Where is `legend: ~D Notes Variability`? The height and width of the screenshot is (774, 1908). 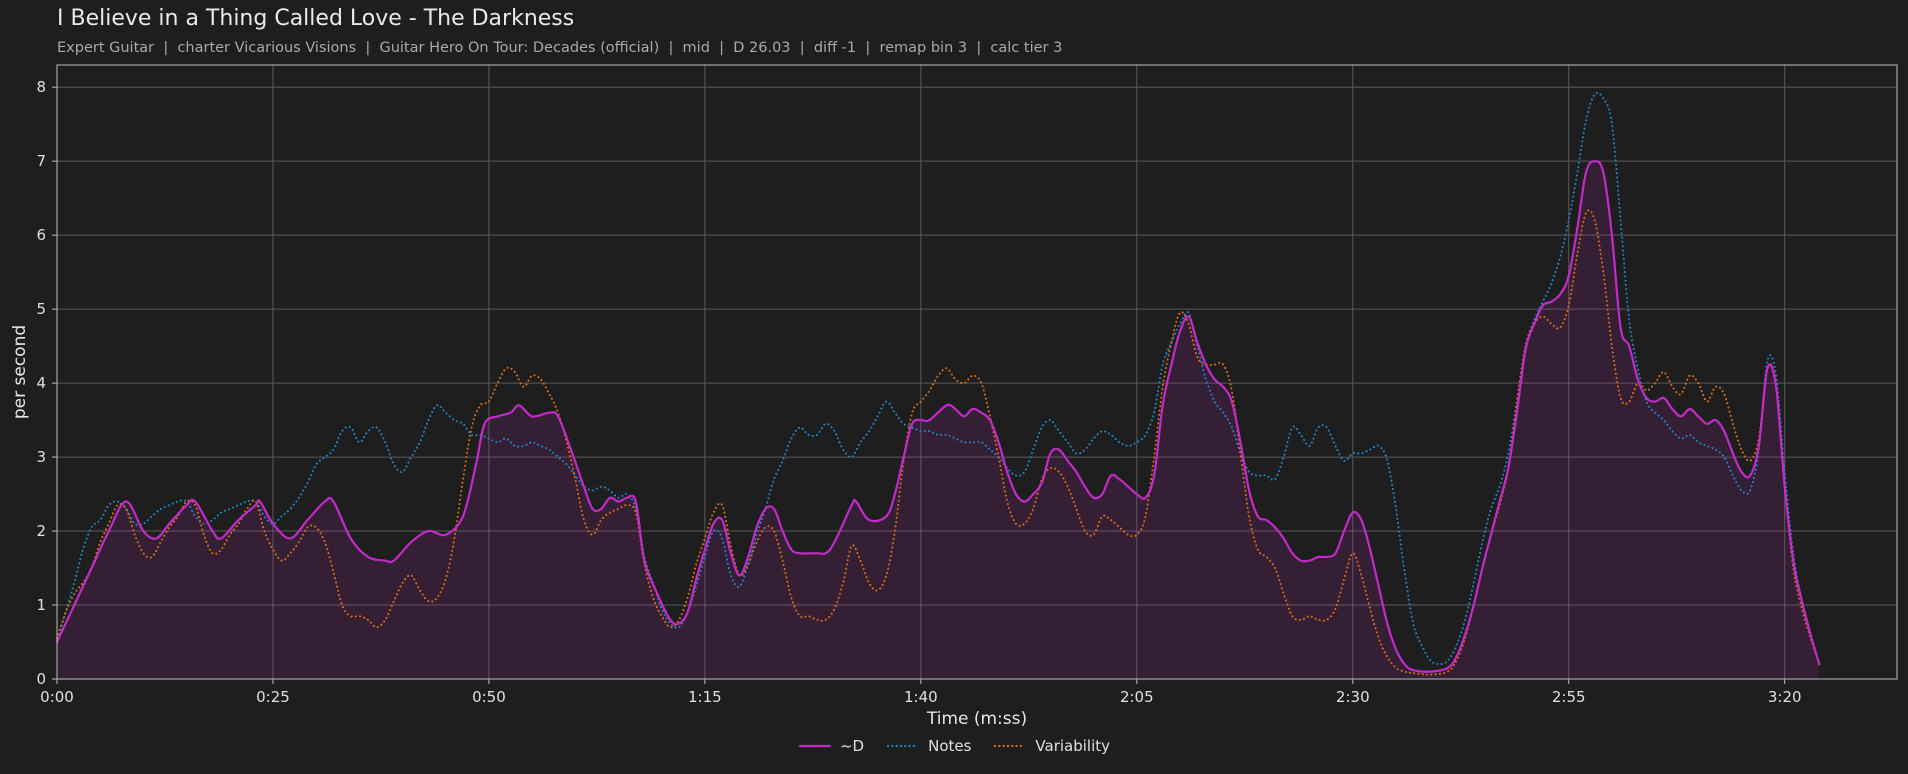
legend: ~D Notes Variability is located at coordinates (954, 746).